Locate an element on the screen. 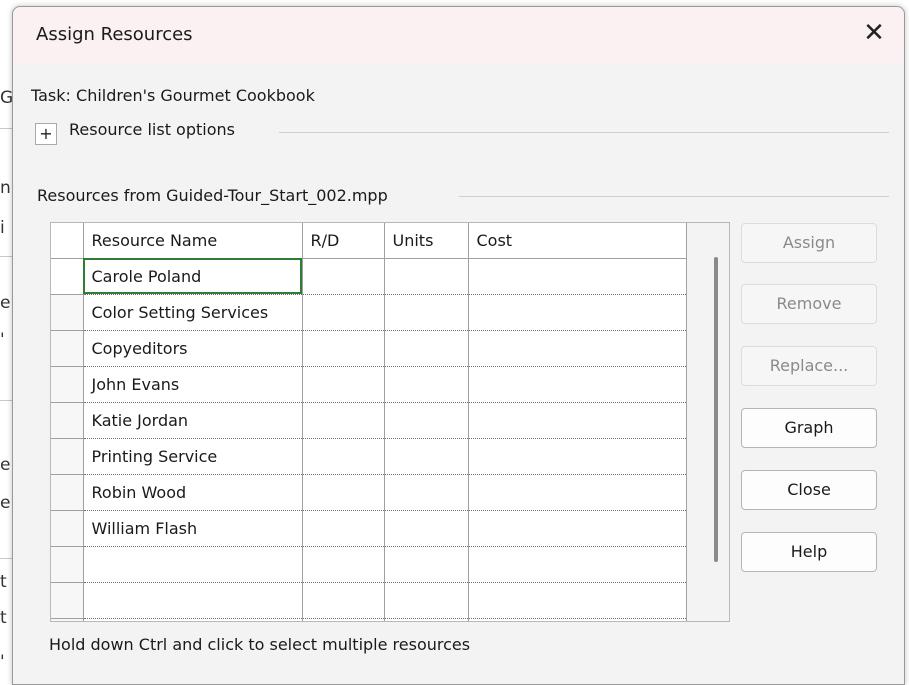  resource-name-cell: Printing Service is located at coordinates (193, 456).